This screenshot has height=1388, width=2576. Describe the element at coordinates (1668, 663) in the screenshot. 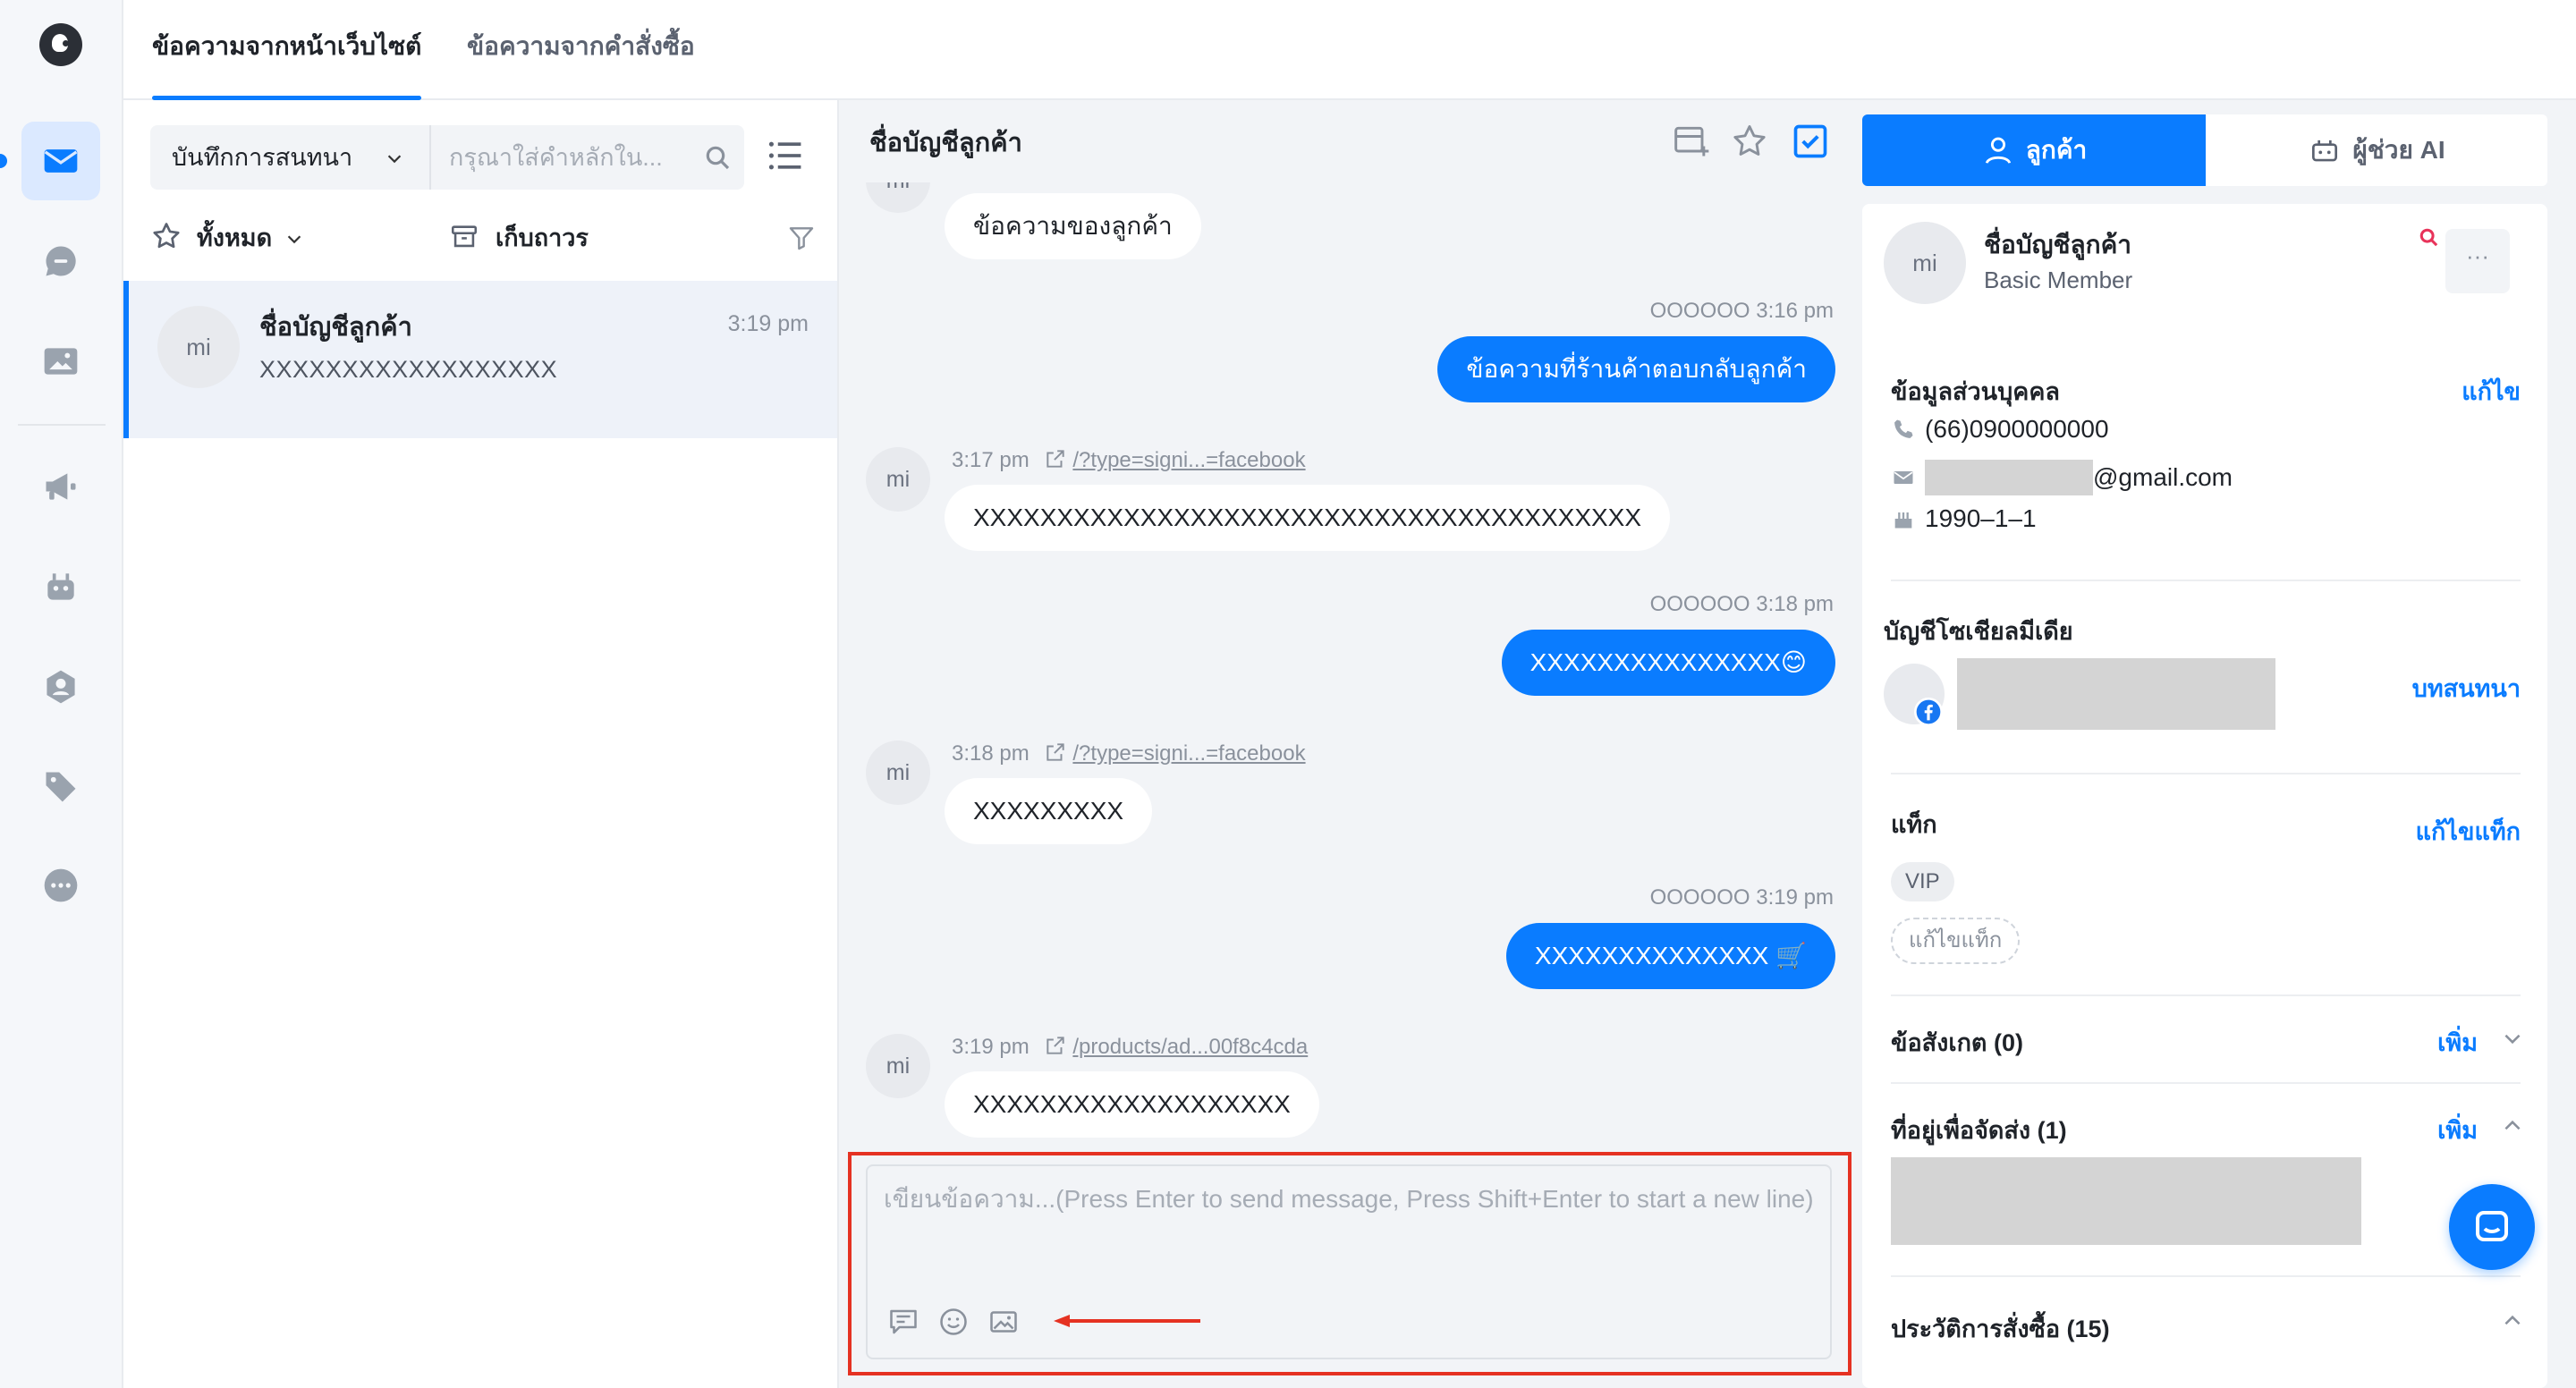

I see `outgoing-message: XXXXXXXXXXXXXXX😊` at that location.